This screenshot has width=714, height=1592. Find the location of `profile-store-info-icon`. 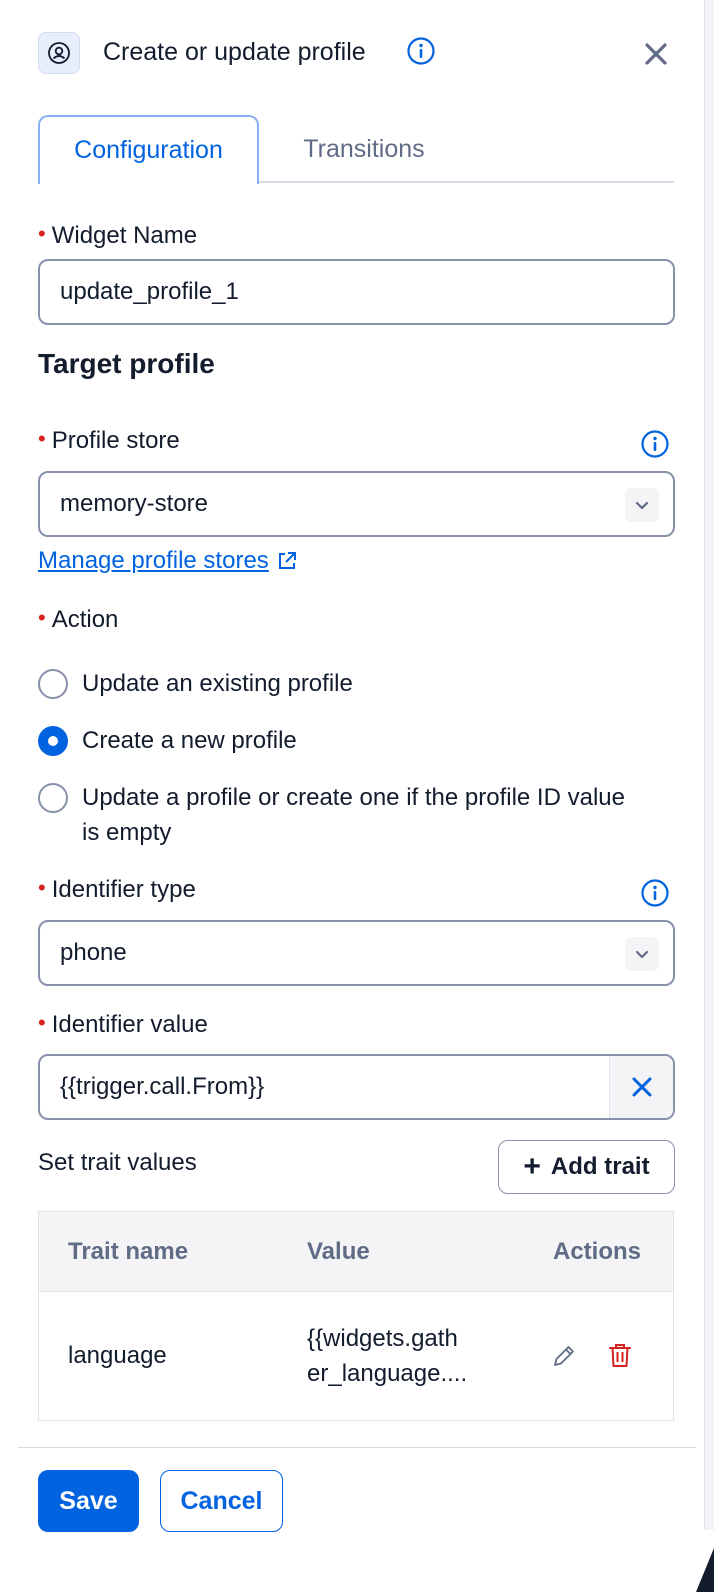

profile-store-info-icon is located at coordinates (655, 444).